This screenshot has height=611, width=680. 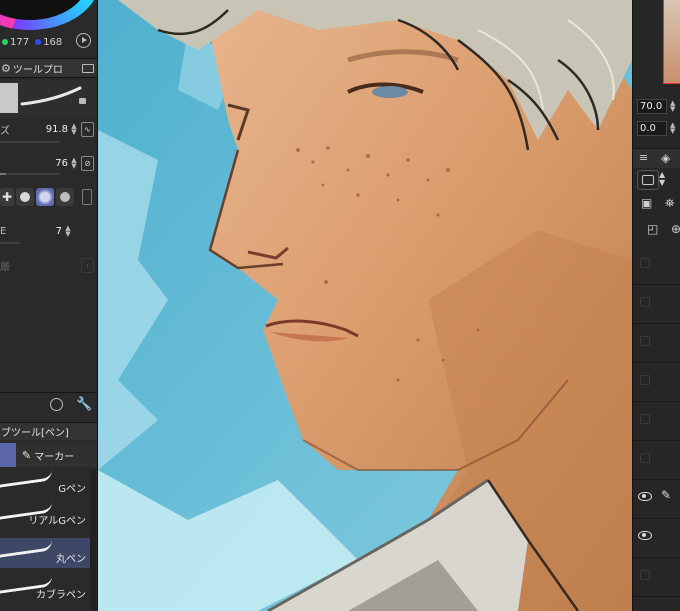 I want to click on brush-tip-round-icon, so click(x=25, y=197).